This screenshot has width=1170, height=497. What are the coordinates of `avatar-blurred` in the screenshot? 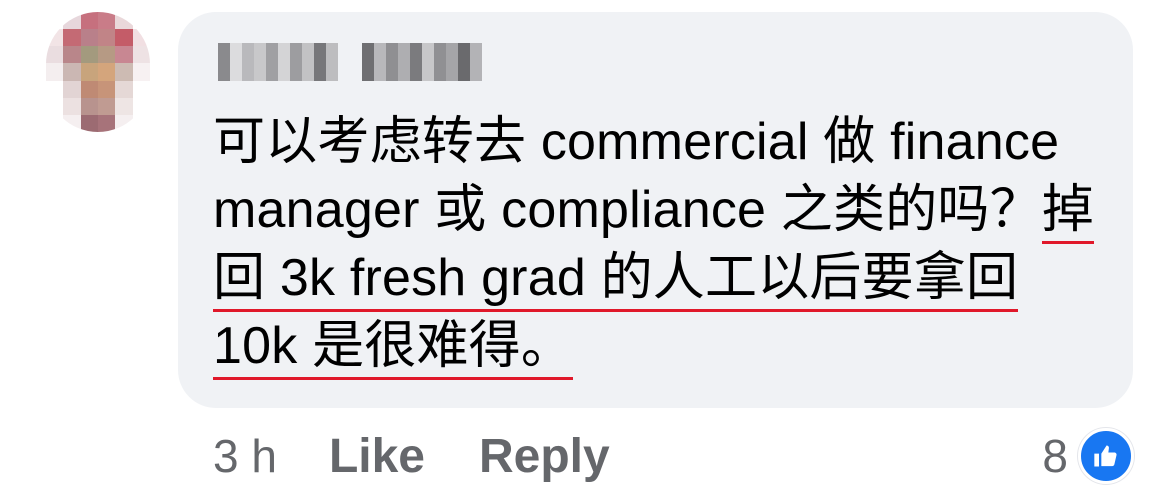 It's located at (98, 72).